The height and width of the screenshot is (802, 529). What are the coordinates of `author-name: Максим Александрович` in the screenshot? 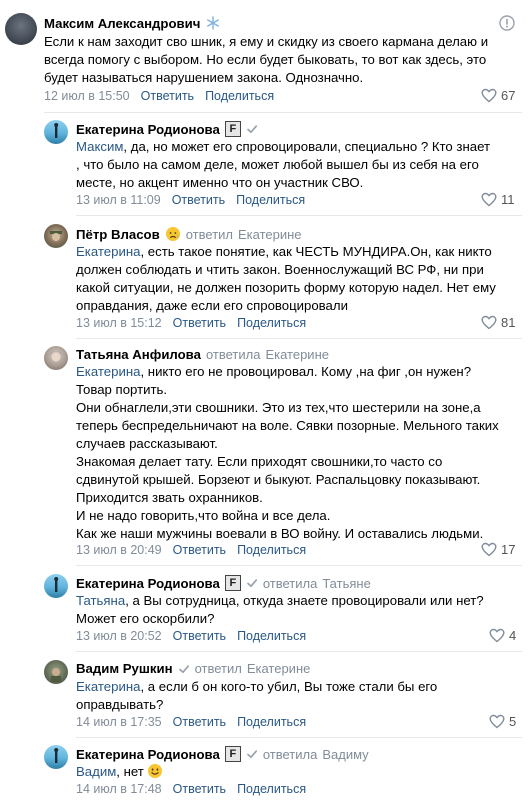 It's located at (122, 23).